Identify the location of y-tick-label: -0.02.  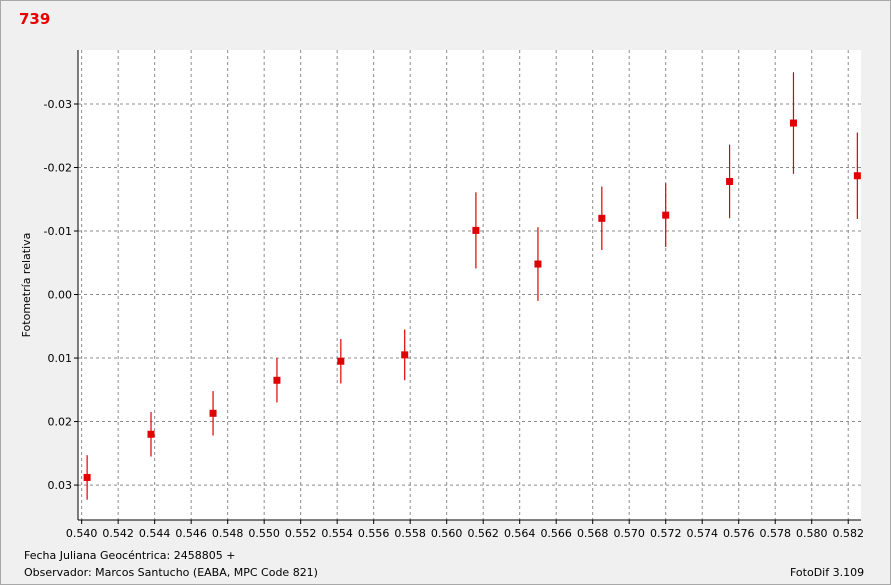
(58, 168).